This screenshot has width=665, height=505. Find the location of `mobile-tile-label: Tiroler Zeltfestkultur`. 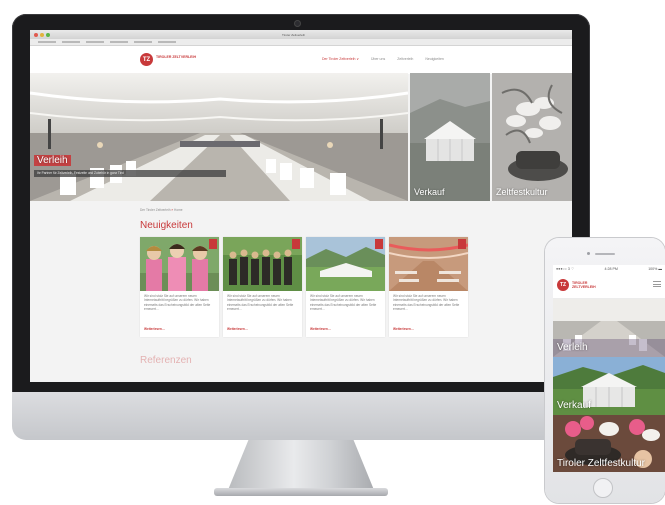

mobile-tile-label: Tiroler Zeltfestkultur is located at coordinates (601, 463).